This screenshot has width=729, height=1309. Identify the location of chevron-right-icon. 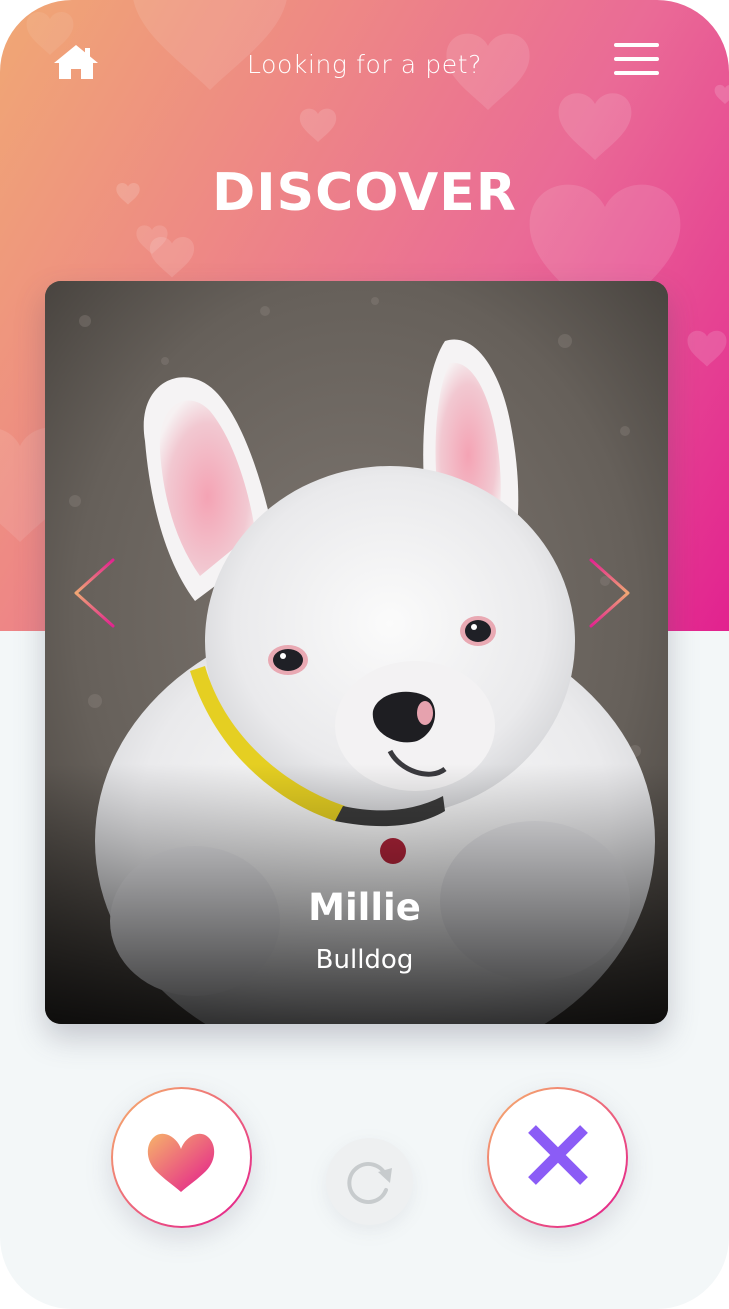
(611, 593).